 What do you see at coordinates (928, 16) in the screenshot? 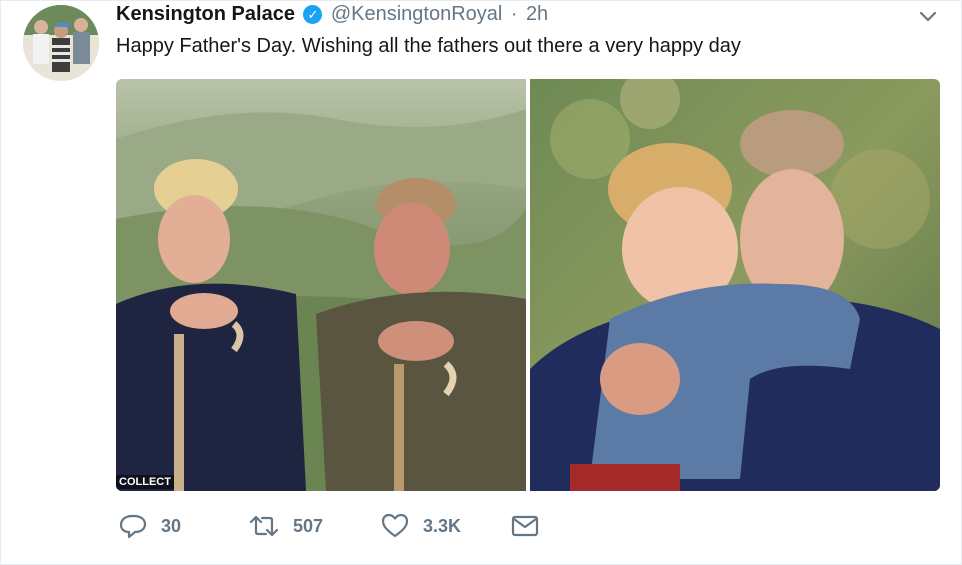
I see `chevron-down-icon` at bounding box center [928, 16].